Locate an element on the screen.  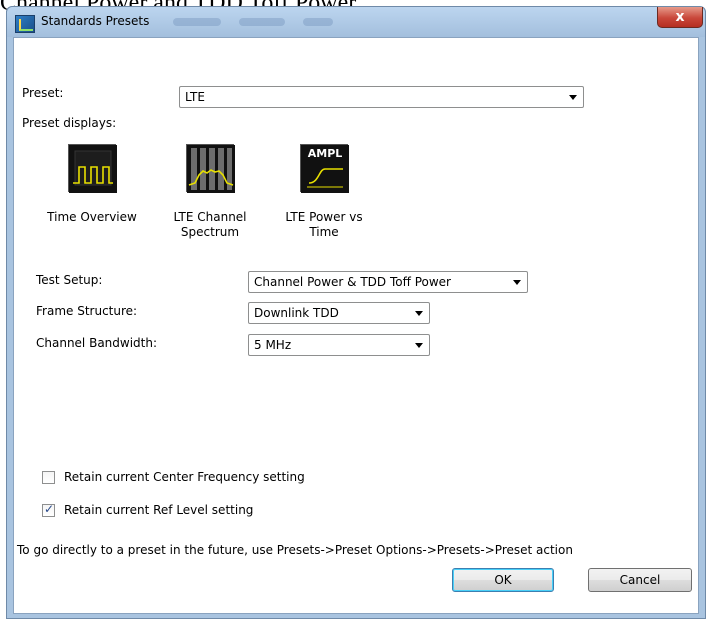
preset-dropdown: LTE is located at coordinates (381, 97).